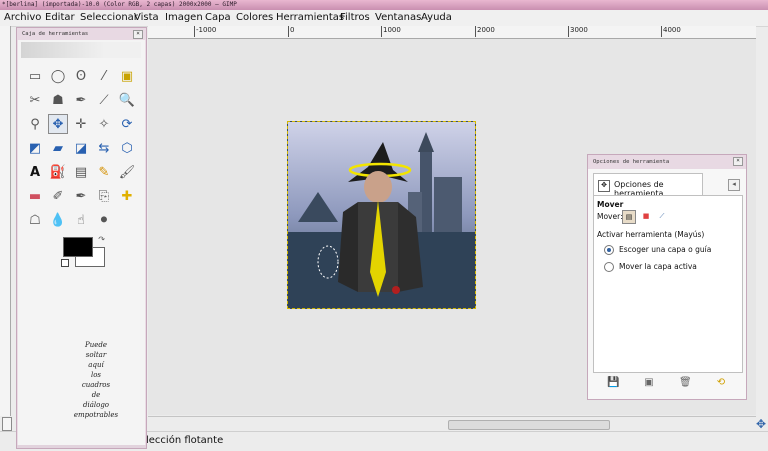  Describe the element at coordinates (109, 17) in the screenshot. I see `menu-seleccionar: Seleccionar` at that location.